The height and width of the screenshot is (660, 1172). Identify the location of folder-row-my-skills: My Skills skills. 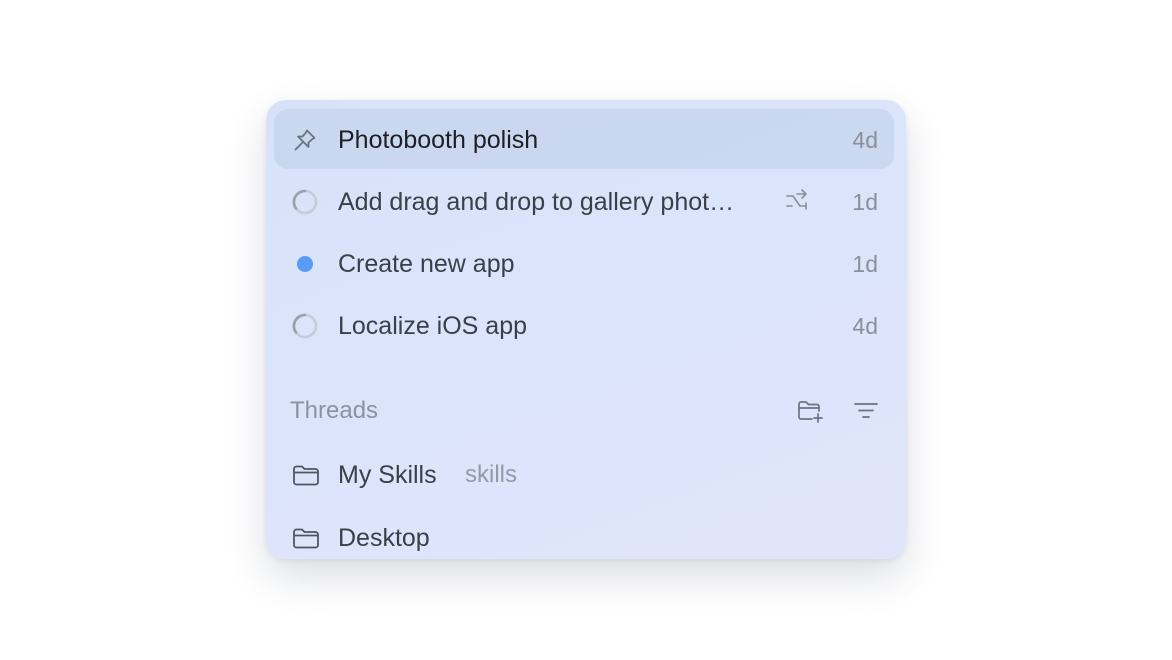
(584, 475).